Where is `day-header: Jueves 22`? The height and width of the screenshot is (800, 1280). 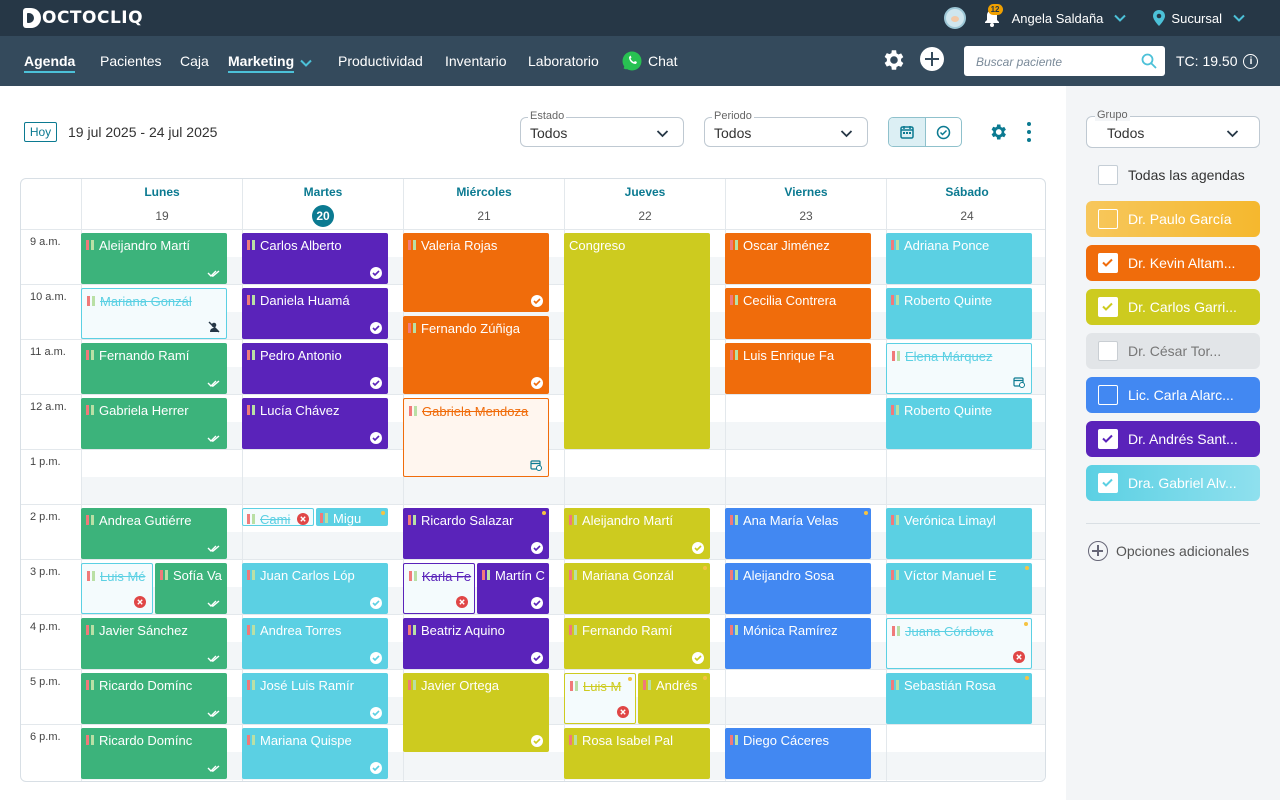
day-header: Jueves 22 is located at coordinates (644, 204).